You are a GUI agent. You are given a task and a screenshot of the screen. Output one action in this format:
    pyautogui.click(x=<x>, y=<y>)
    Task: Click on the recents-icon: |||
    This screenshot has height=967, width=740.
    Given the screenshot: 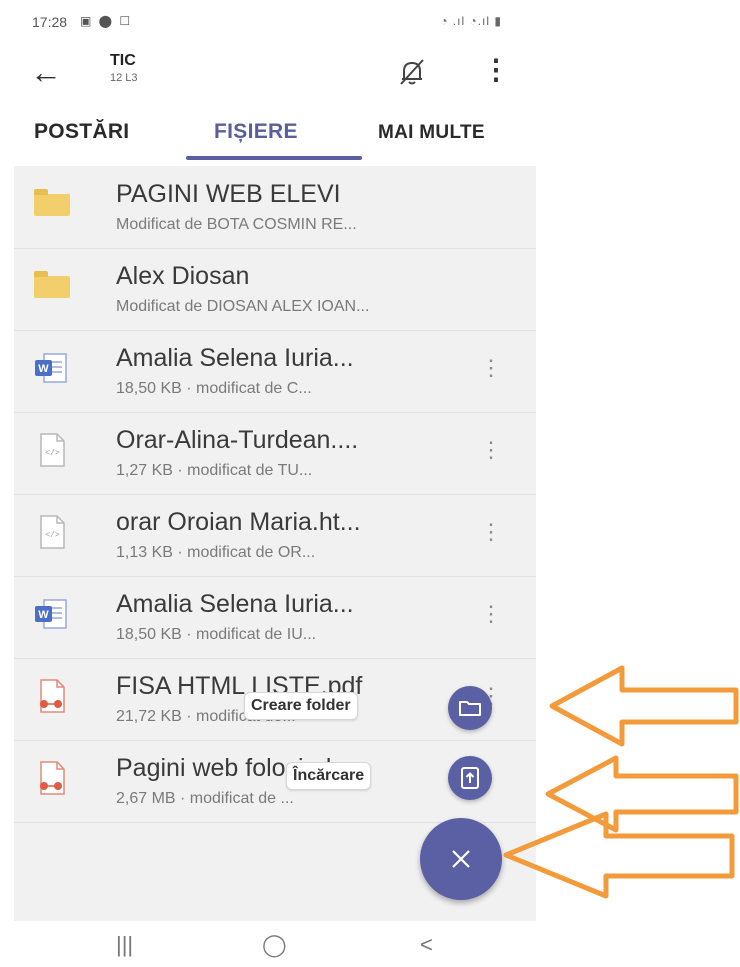 What is the action you would take?
    pyautogui.click(x=124, y=945)
    